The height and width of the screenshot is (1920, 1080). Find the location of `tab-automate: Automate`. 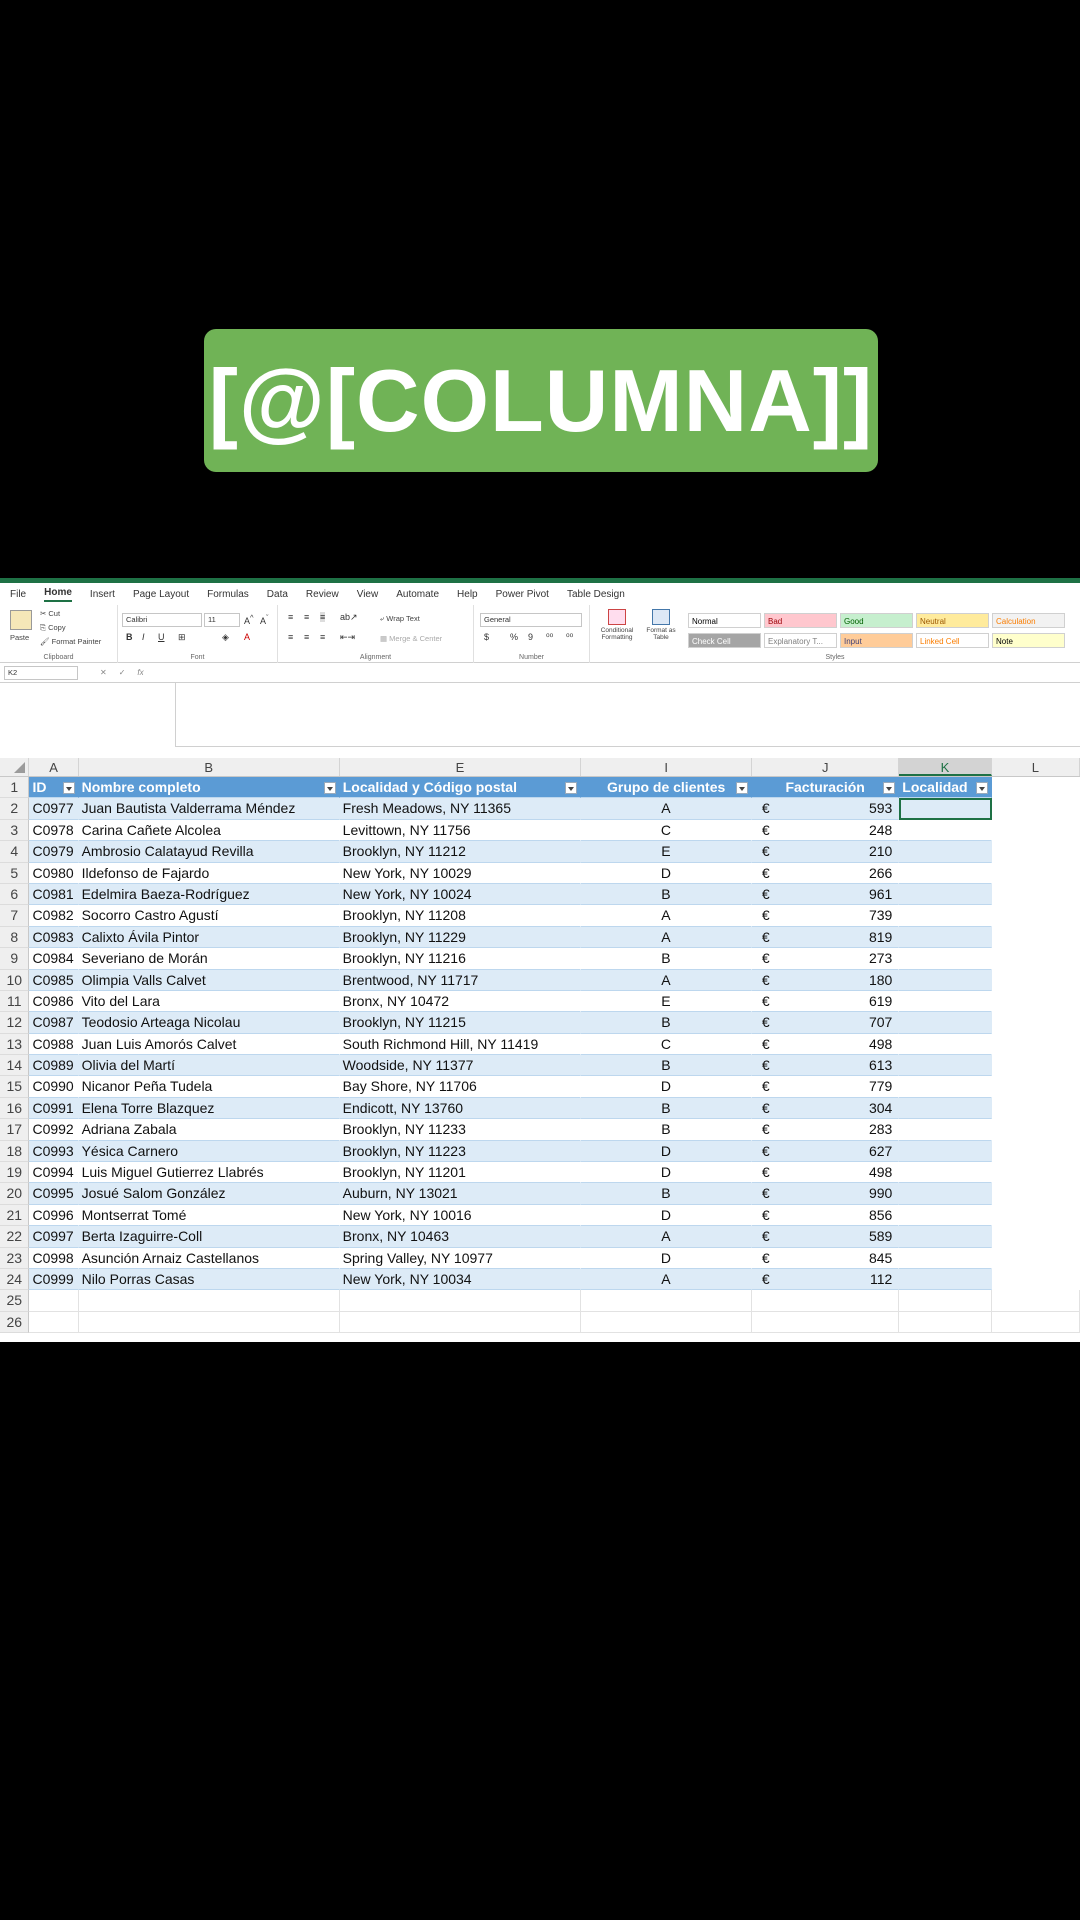

tab-automate: Automate is located at coordinates (417, 594).